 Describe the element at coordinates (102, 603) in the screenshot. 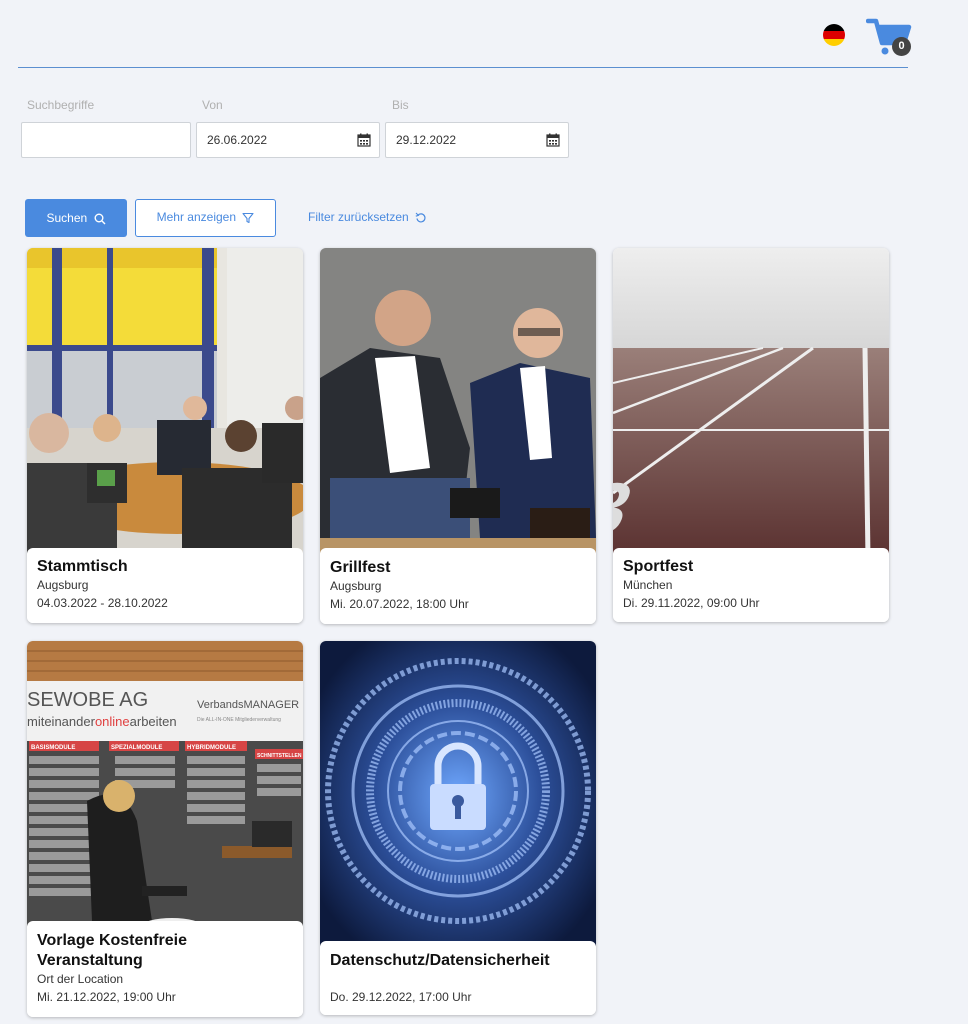

I see `event-date: 04.03.2022 - 28.10.2022` at that location.